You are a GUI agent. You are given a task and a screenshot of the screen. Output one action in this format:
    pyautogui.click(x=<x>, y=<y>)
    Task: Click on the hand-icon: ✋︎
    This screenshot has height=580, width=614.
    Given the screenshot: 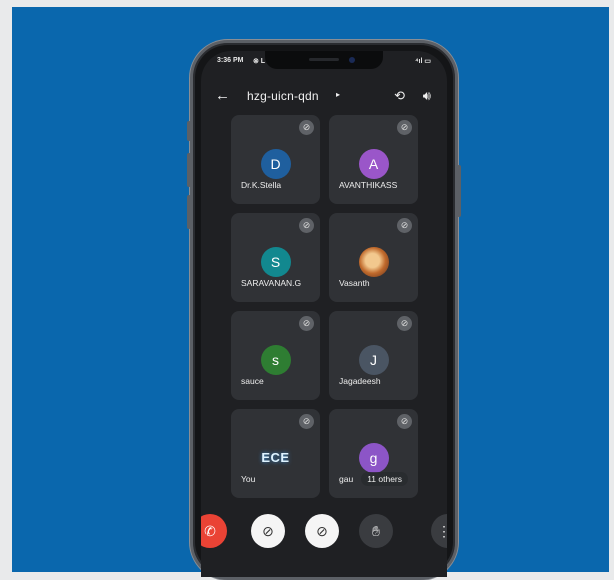 What is the action you would take?
    pyautogui.click(x=376, y=531)
    